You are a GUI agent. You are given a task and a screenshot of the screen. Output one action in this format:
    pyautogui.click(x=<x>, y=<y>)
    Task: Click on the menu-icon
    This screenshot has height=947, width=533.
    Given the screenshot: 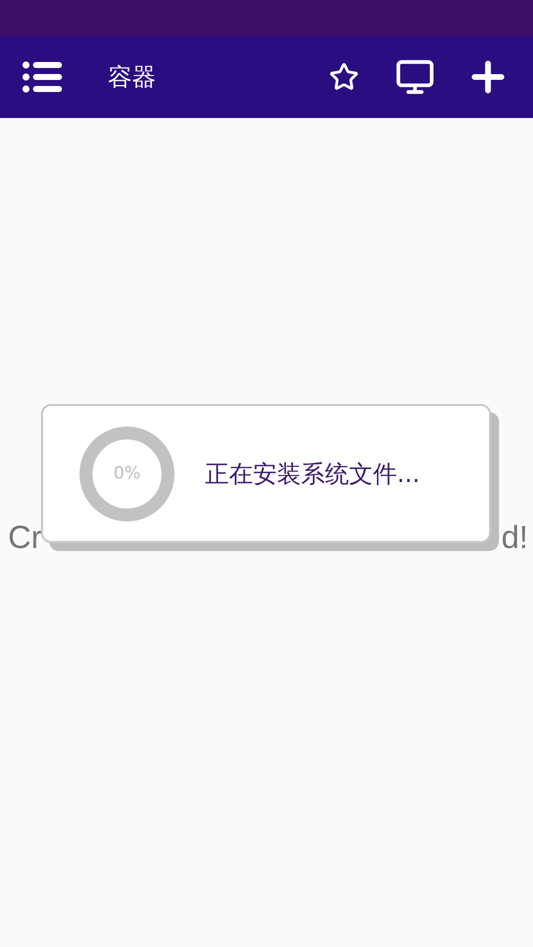 What is the action you would take?
    pyautogui.click(x=42, y=77)
    